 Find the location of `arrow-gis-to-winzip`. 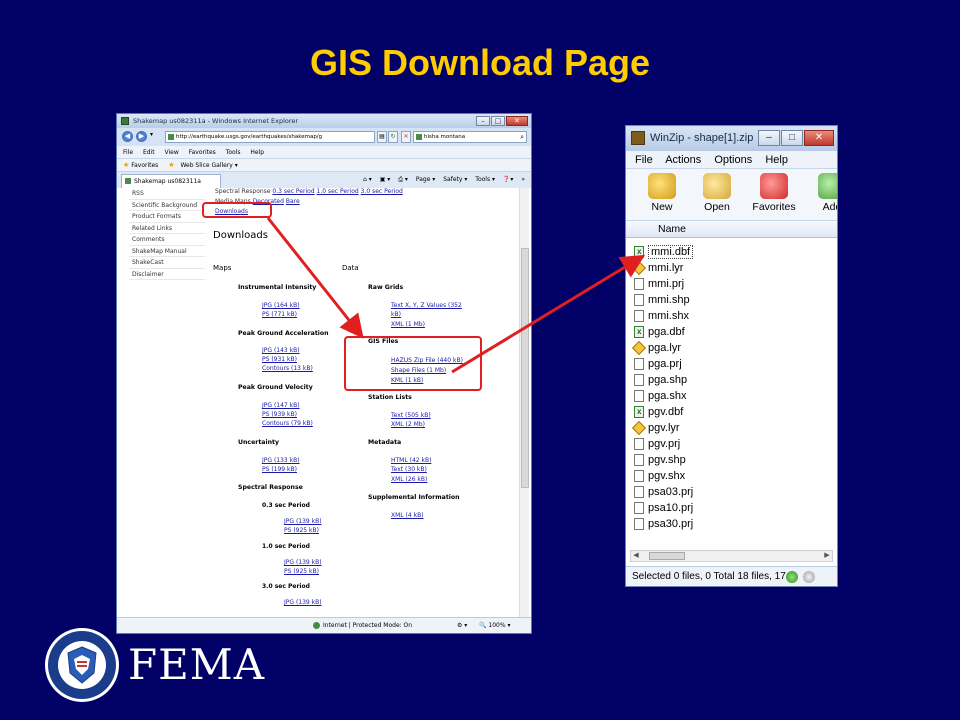

arrow-gis-to-winzip is located at coordinates (548, 314).